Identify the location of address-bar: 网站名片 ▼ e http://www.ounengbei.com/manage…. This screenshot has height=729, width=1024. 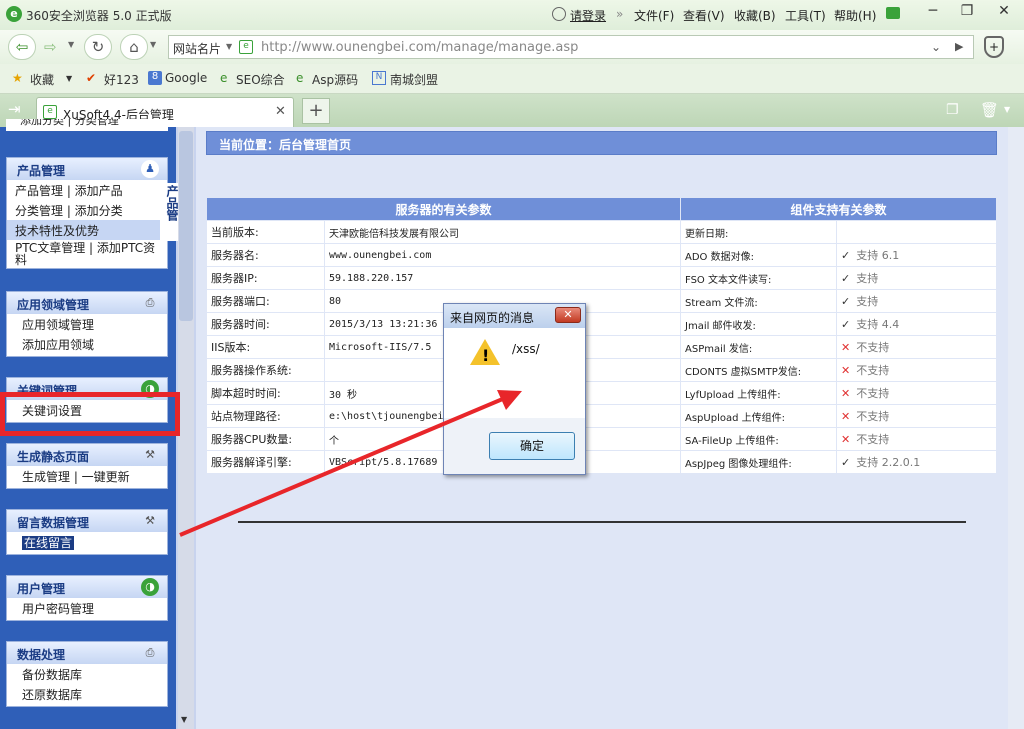
(571, 47).